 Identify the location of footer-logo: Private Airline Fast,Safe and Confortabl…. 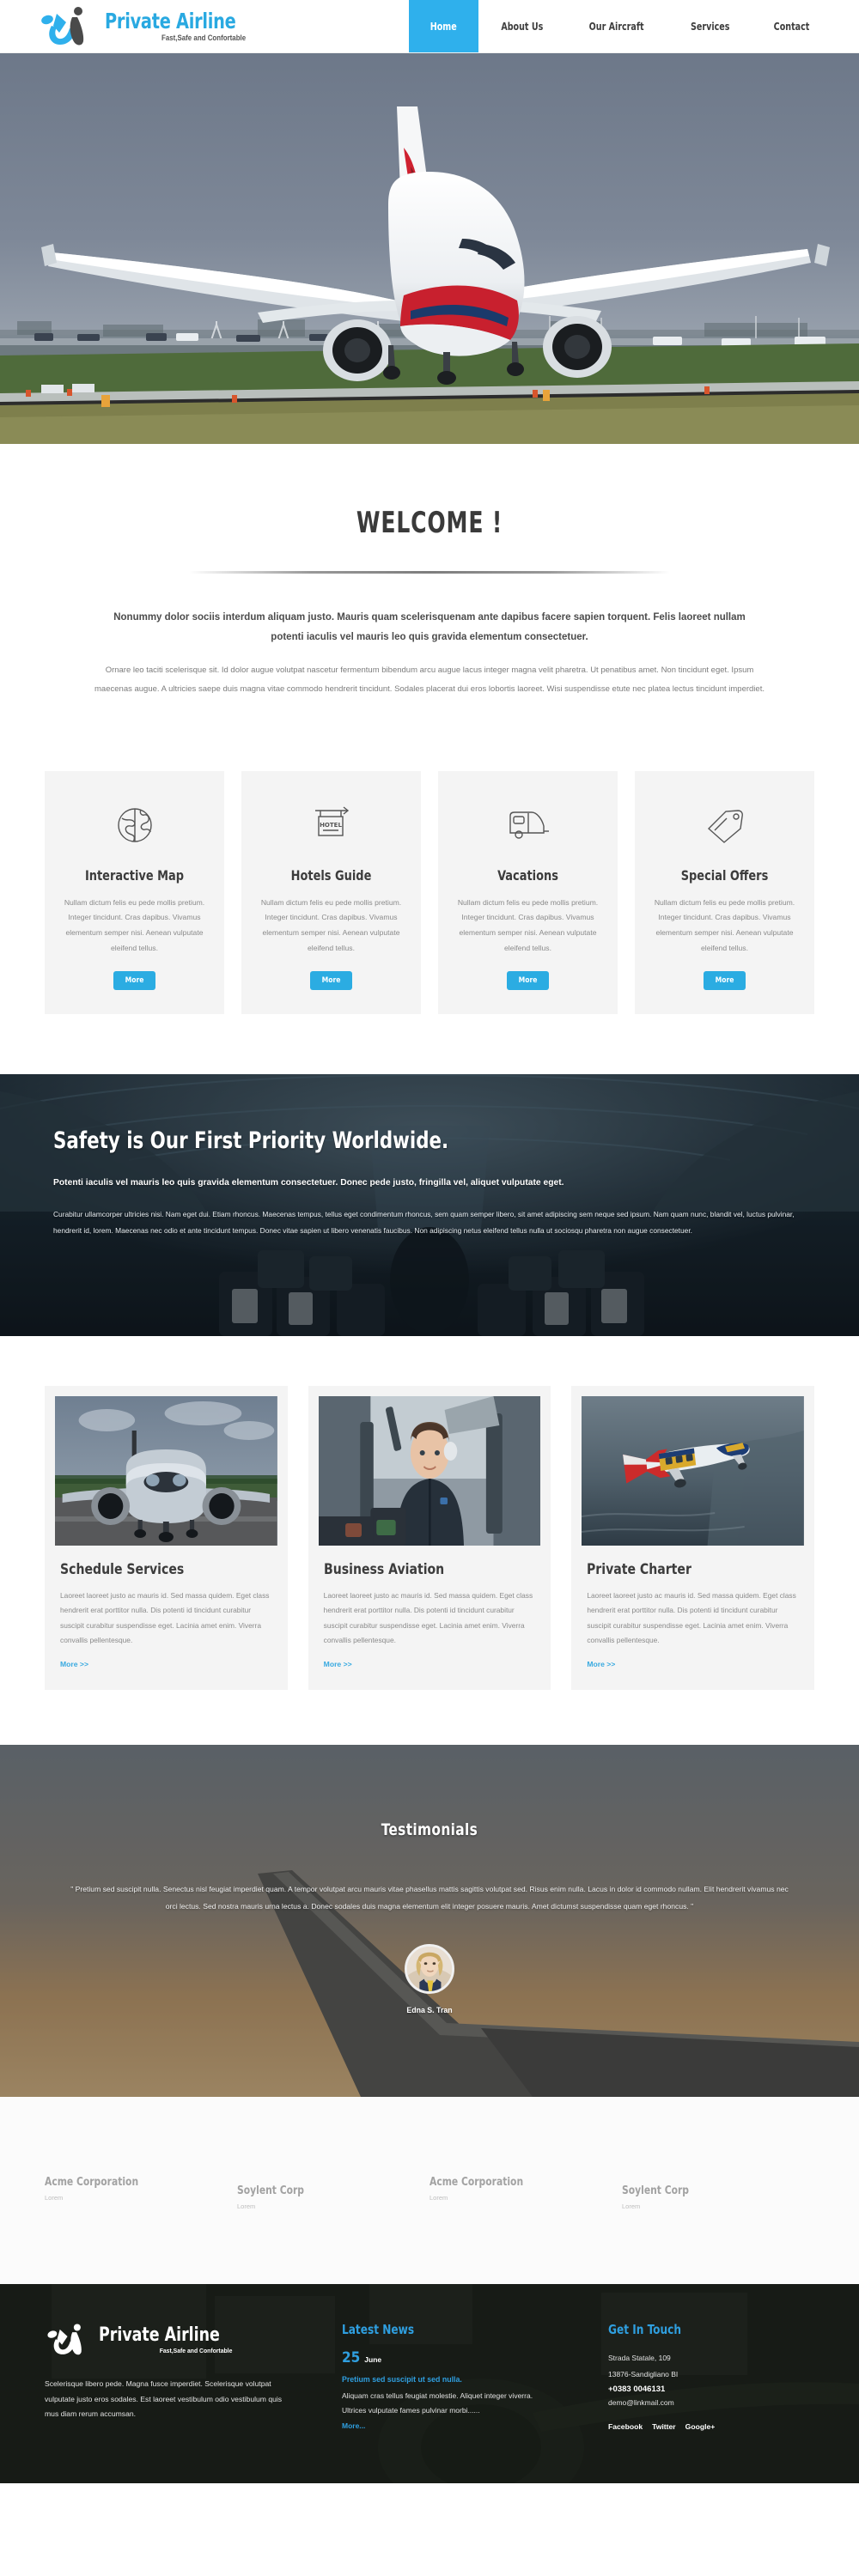
(183, 2340).